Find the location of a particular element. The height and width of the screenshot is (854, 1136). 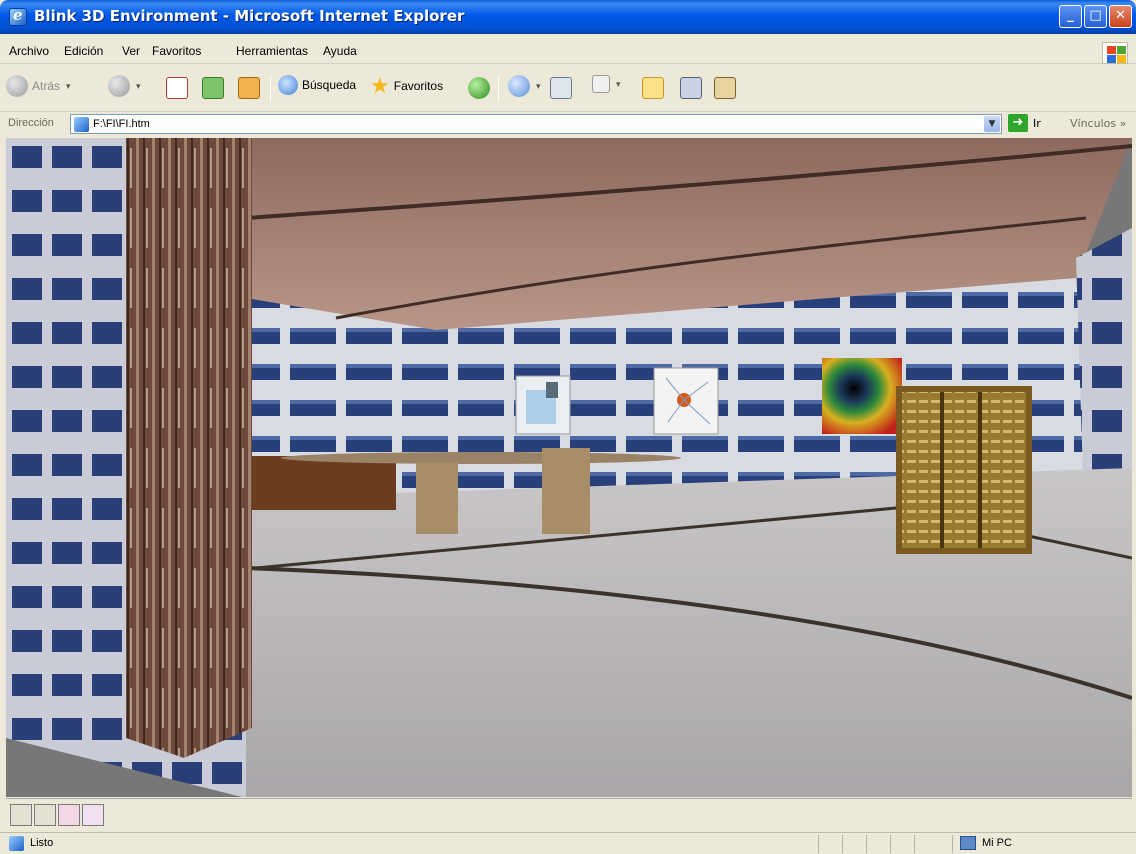

menu-archivo: Archivo is located at coordinates (29, 51).